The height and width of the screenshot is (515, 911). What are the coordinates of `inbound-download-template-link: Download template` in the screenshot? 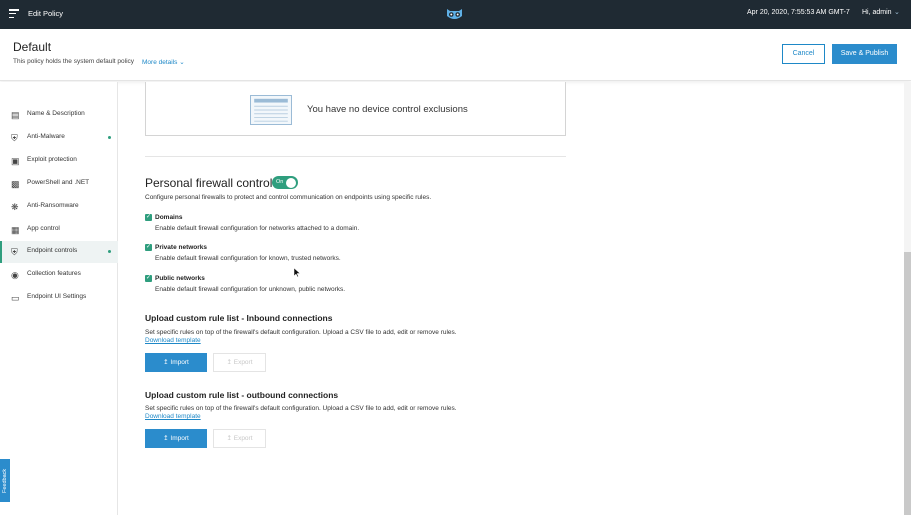 It's located at (173, 340).